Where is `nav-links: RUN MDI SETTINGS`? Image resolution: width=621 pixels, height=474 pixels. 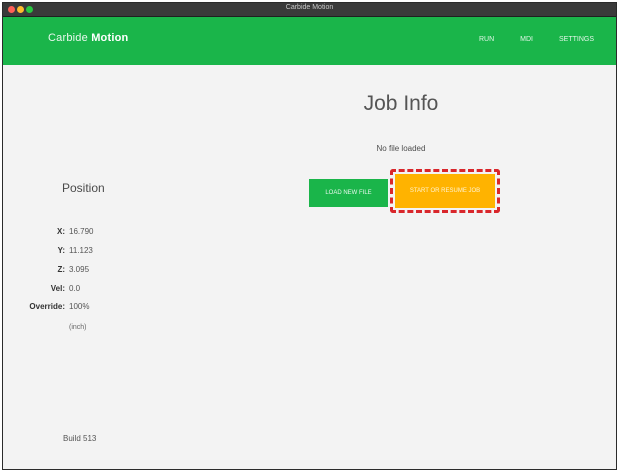
nav-links: RUN MDI SETTINGS is located at coordinates (523, 39).